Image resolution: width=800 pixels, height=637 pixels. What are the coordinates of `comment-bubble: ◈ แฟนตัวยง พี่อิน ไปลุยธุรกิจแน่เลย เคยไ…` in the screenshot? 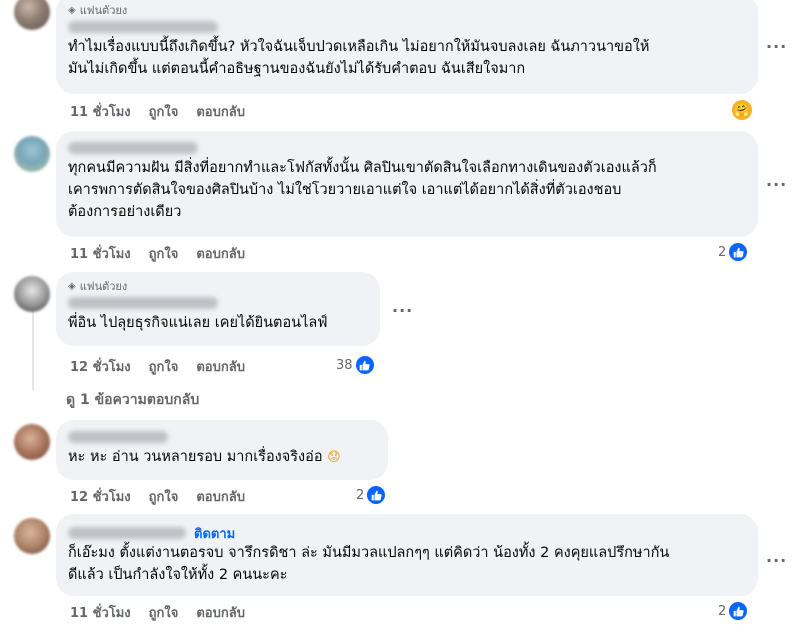 It's located at (218, 309).